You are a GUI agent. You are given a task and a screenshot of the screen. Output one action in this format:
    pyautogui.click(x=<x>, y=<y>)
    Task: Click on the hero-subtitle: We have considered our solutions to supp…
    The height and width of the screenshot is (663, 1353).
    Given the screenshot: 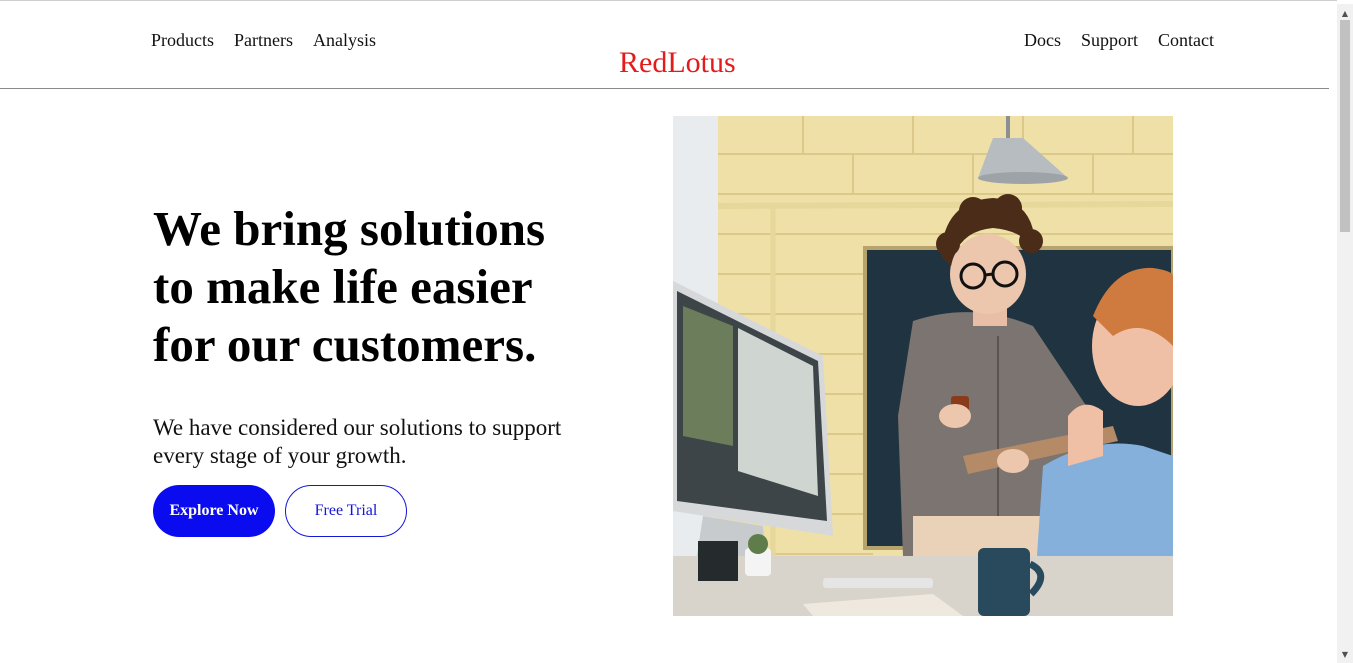 What is the action you would take?
    pyautogui.click(x=357, y=441)
    